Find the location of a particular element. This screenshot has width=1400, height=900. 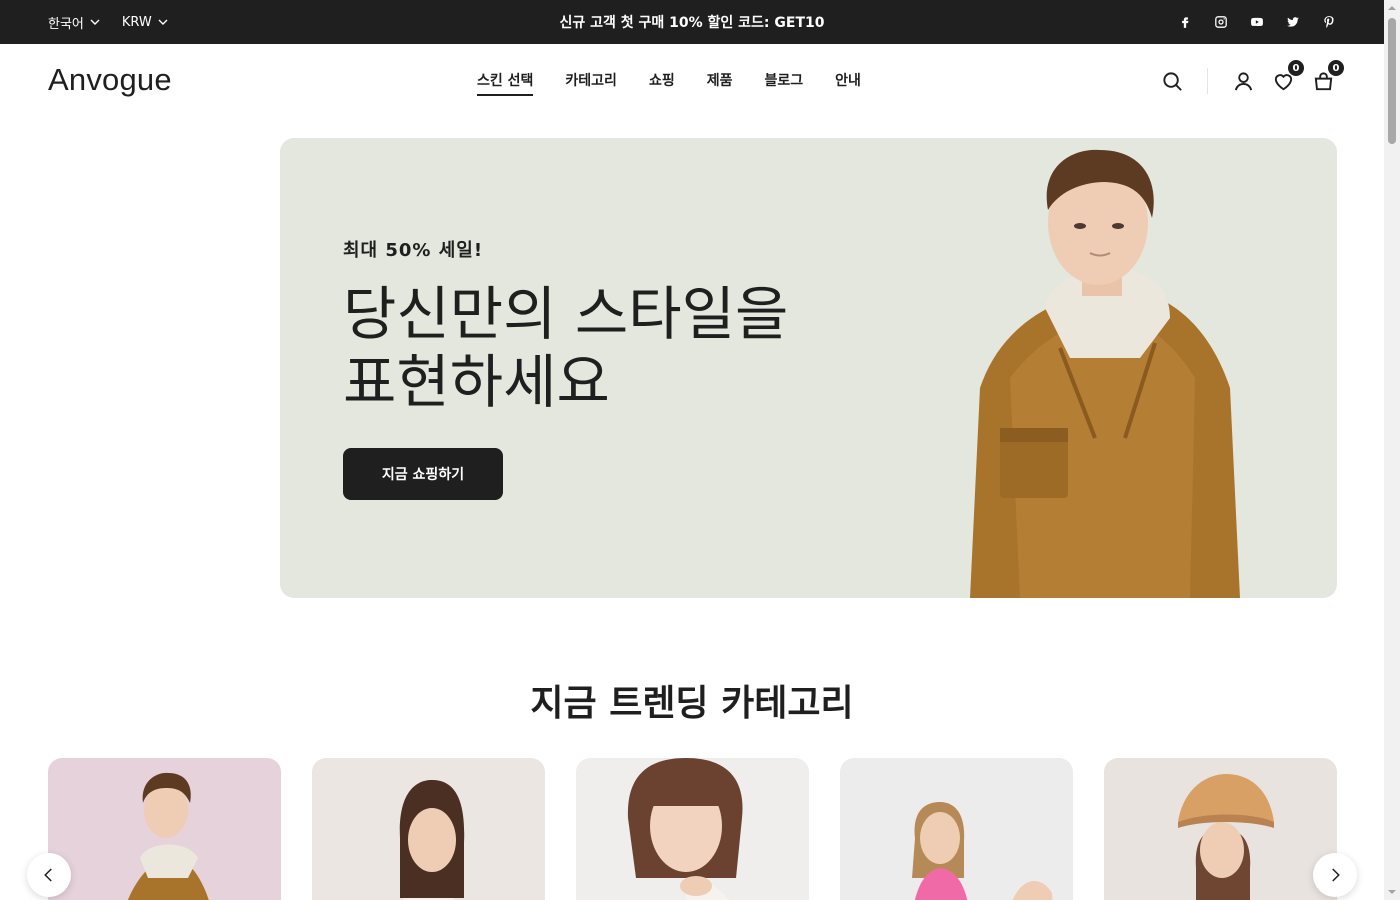

scrollbar-thumb is located at coordinates (1392, 81).